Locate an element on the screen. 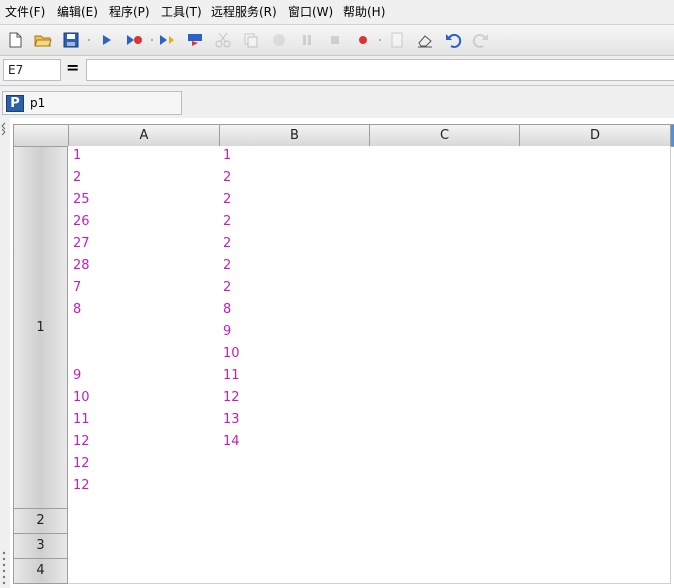  program-icon: P is located at coordinates (15, 103).